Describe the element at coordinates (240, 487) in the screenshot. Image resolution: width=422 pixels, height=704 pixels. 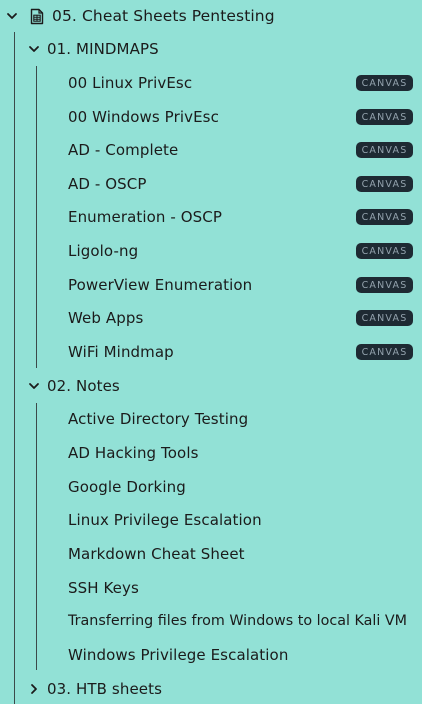
I see `file-item: Google Dorking` at that location.